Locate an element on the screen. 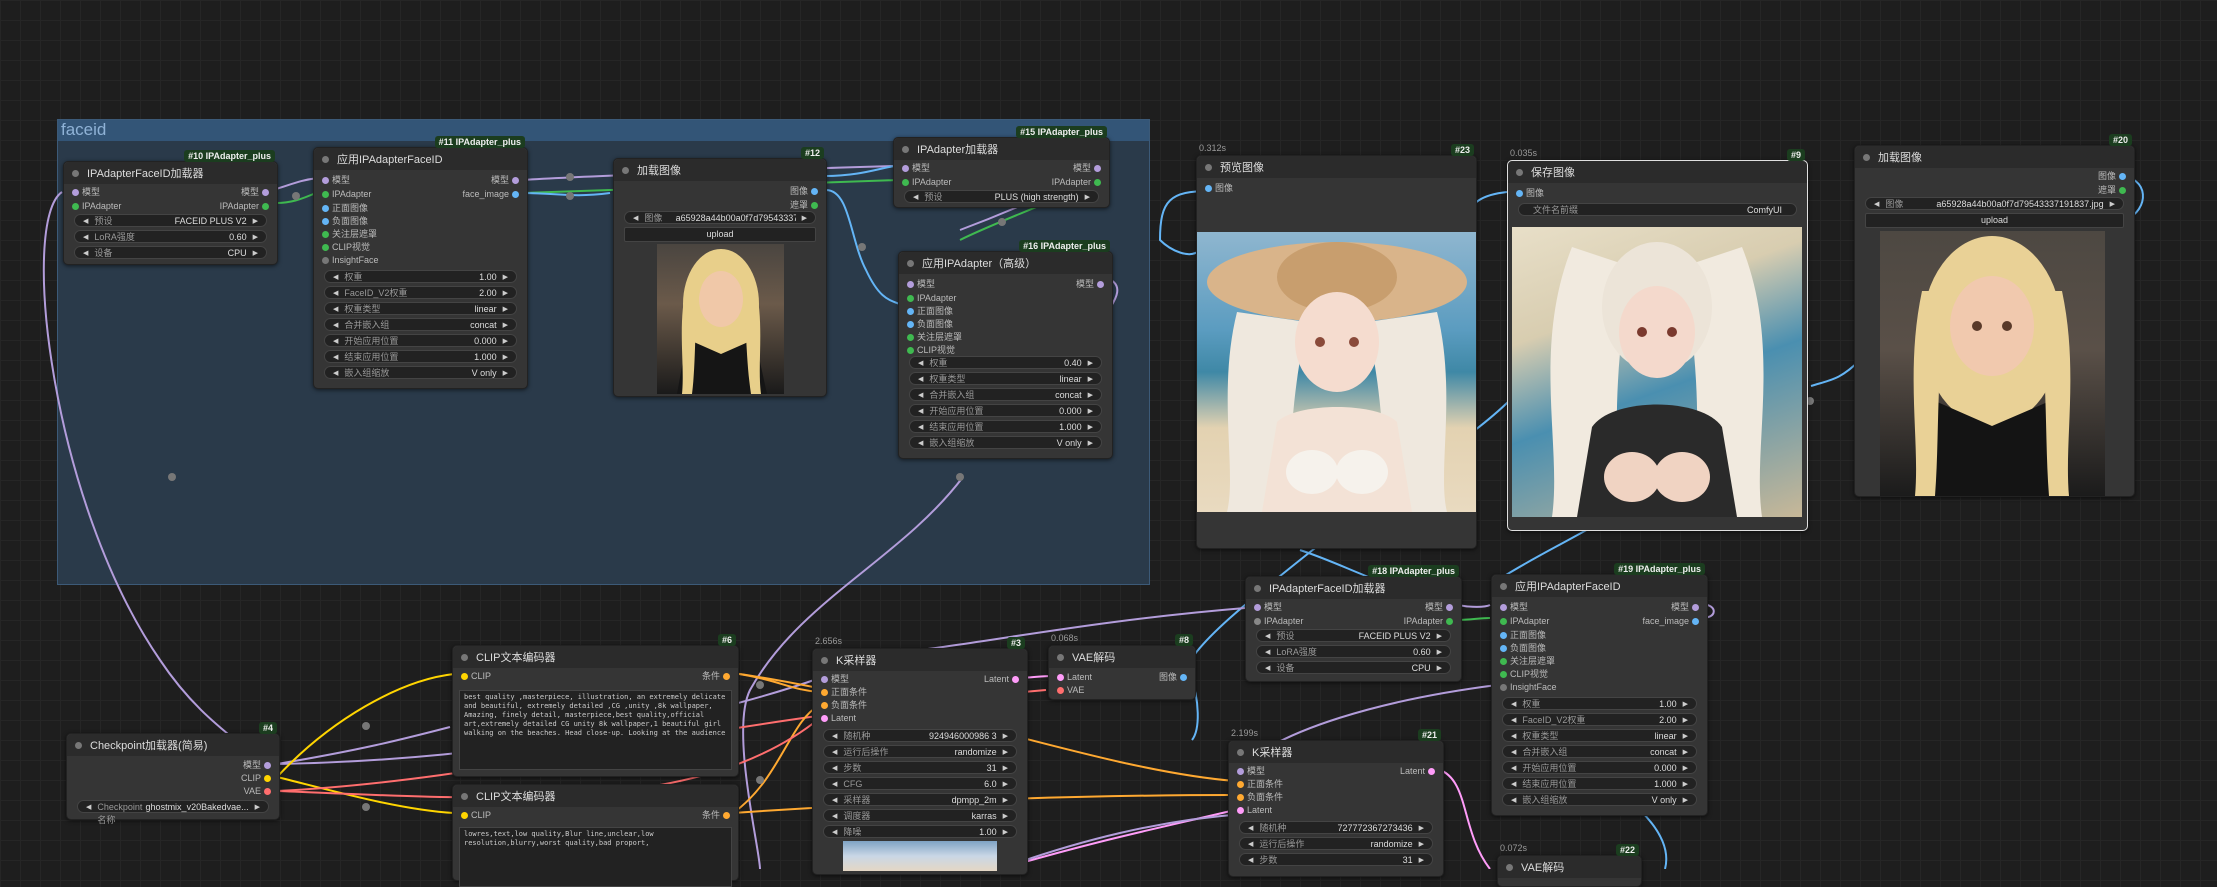 This screenshot has height=887, width=2217. node-preview-image: 0.312s #23 预览图像 图像 is located at coordinates (1336, 346).